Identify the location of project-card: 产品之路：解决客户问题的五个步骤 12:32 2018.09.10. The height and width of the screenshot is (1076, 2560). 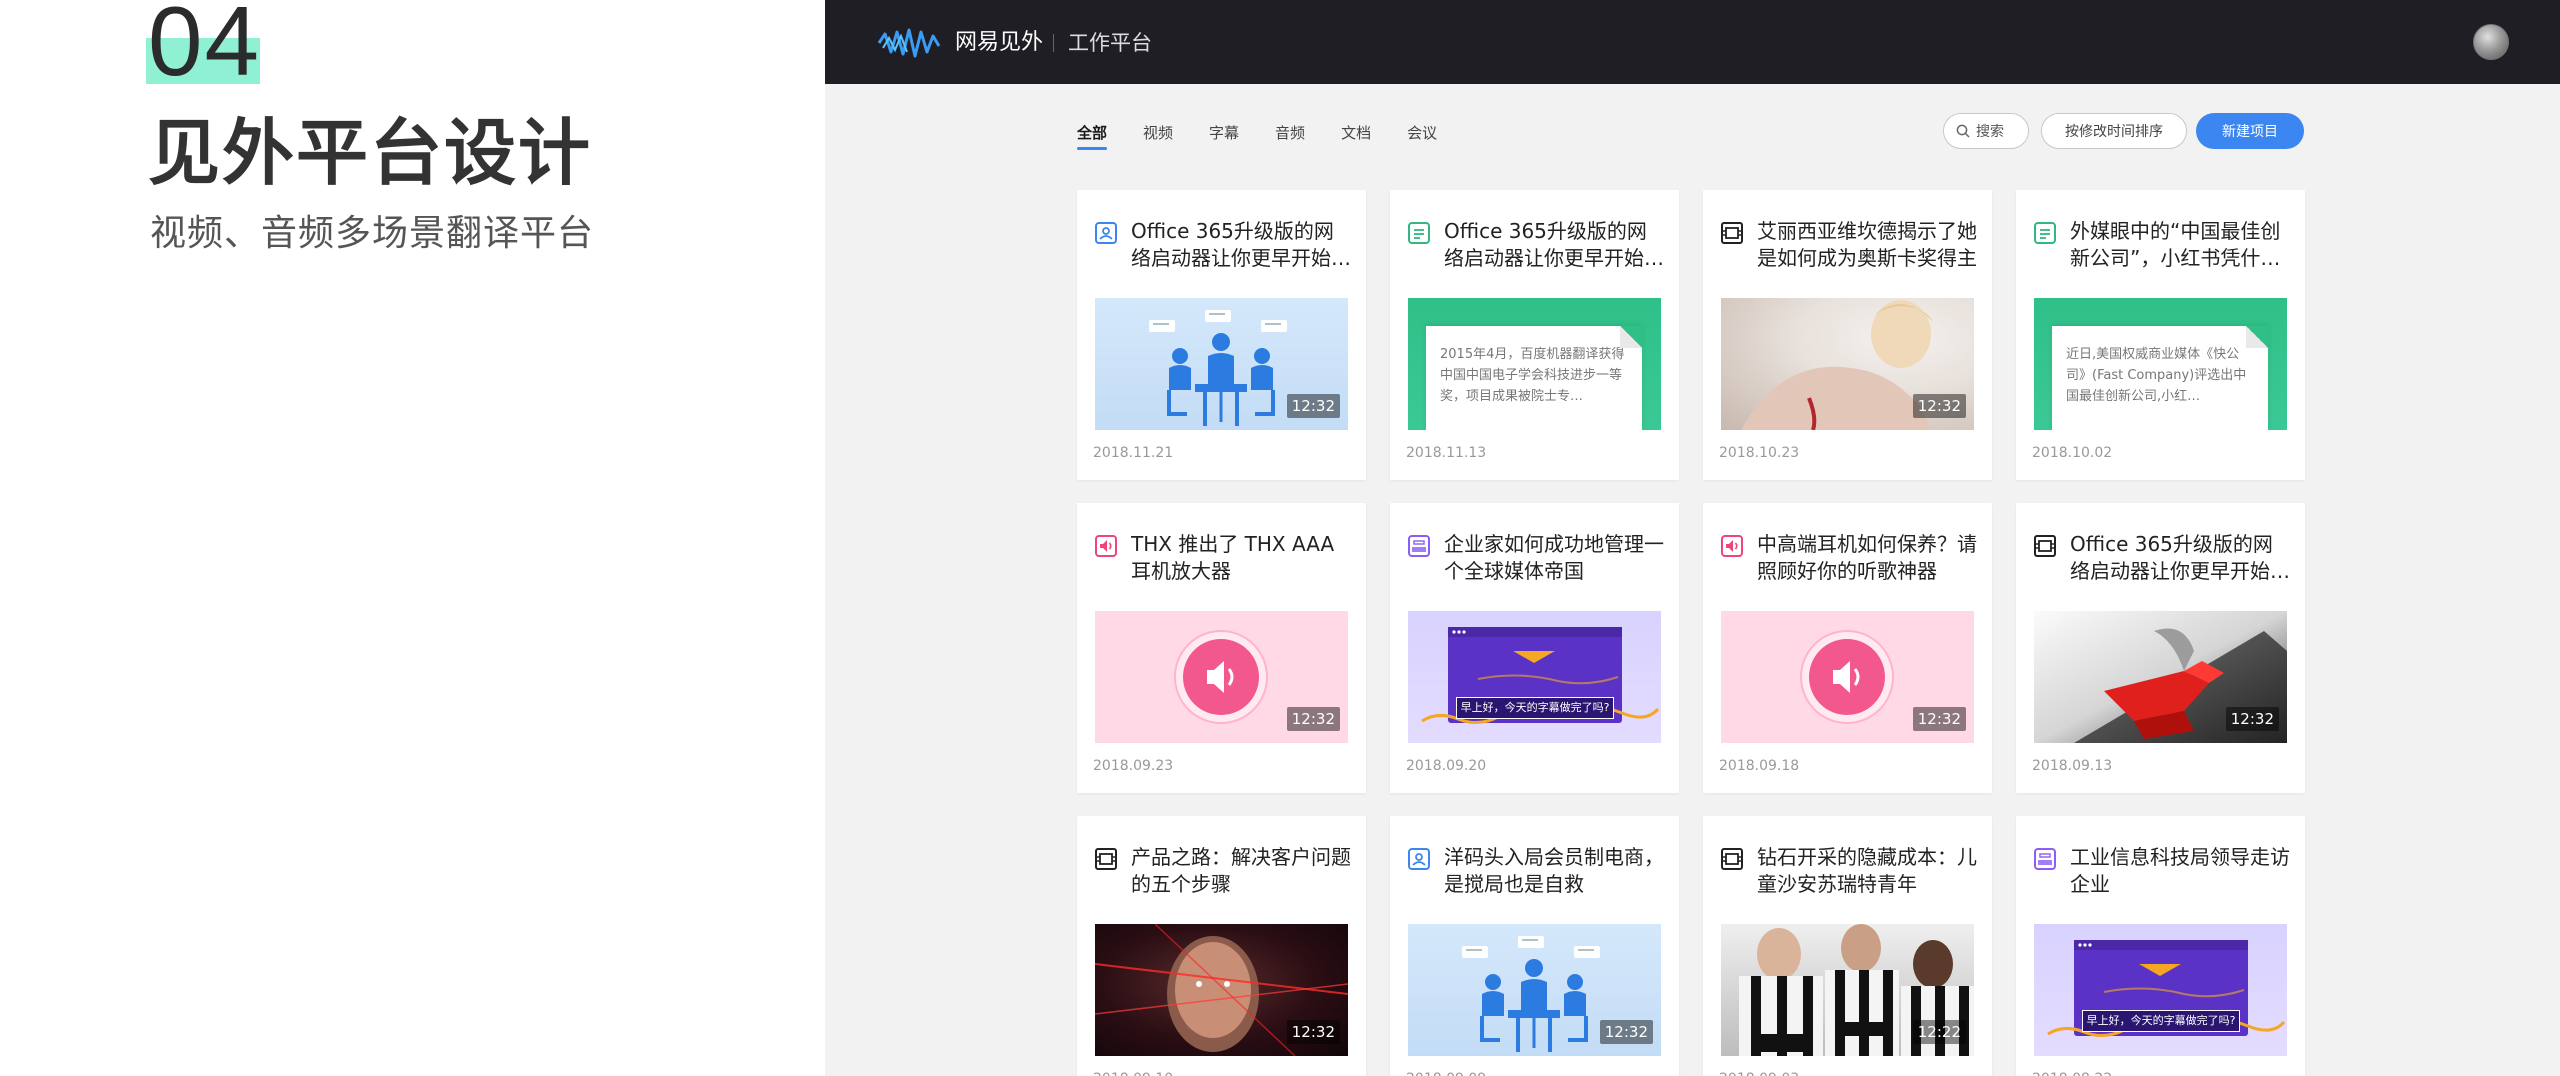
(1221, 946).